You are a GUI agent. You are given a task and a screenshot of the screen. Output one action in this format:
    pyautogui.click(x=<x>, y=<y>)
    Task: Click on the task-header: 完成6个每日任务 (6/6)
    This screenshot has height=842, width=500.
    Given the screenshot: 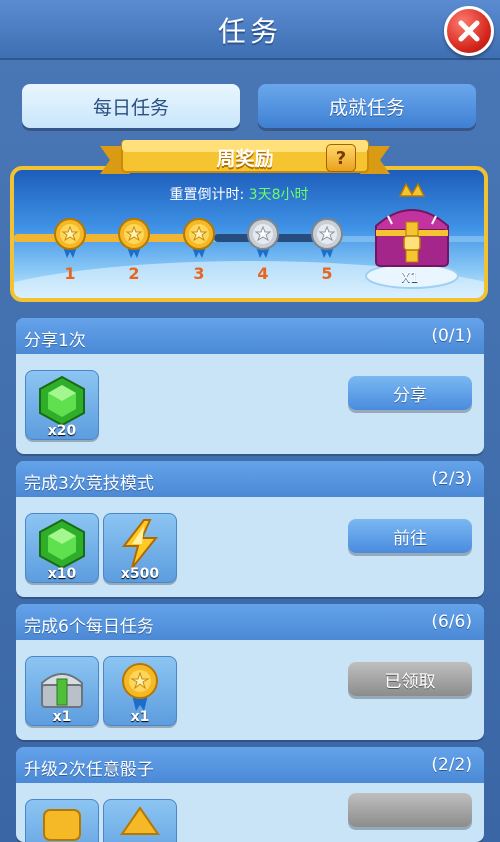 What is the action you would take?
    pyautogui.click(x=250, y=622)
    